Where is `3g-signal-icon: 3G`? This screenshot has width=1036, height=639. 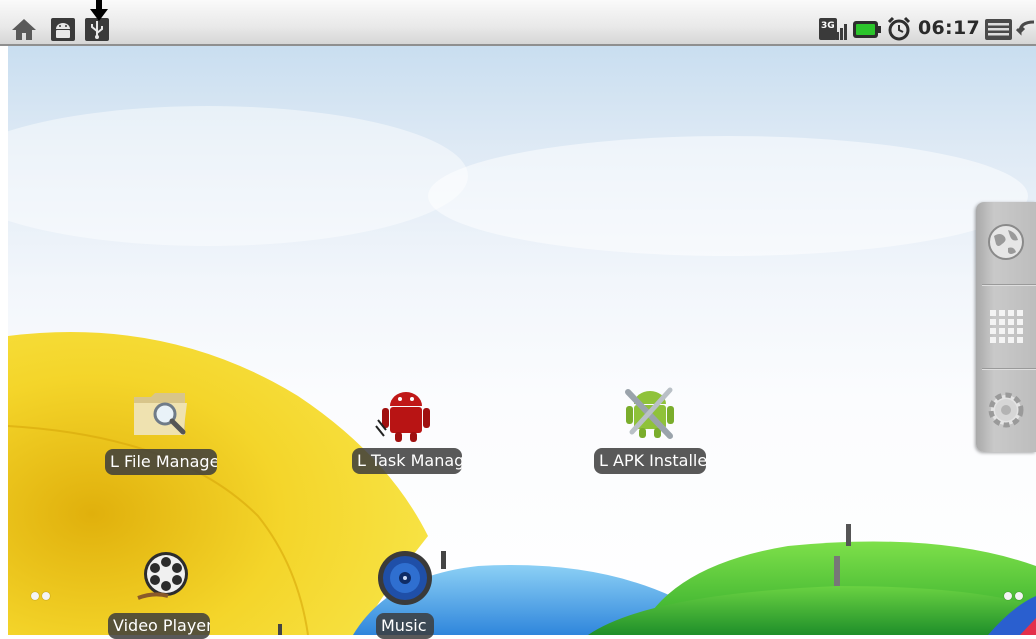
3g-signal-icon: 3G is located at coordinates (833, 29).